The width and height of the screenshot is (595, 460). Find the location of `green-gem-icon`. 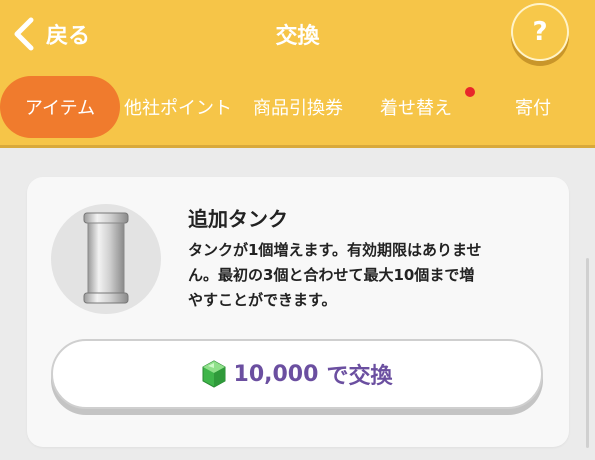

green-gem-icon is located at coordinates (214, 374).